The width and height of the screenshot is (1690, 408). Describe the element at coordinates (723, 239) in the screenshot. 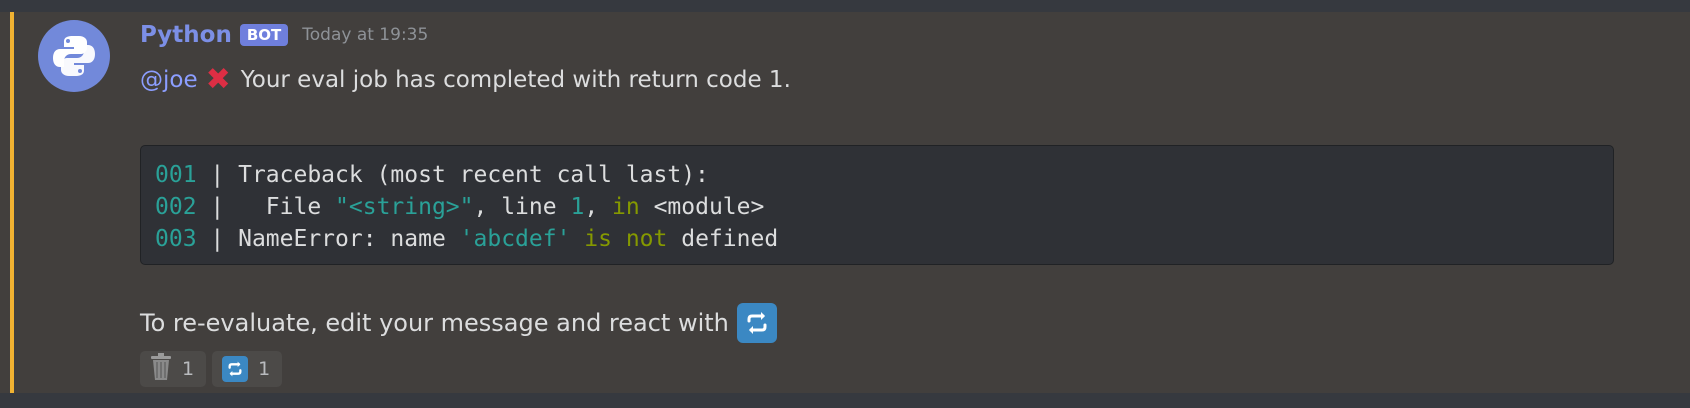

I see `code-token: defined` at that location.